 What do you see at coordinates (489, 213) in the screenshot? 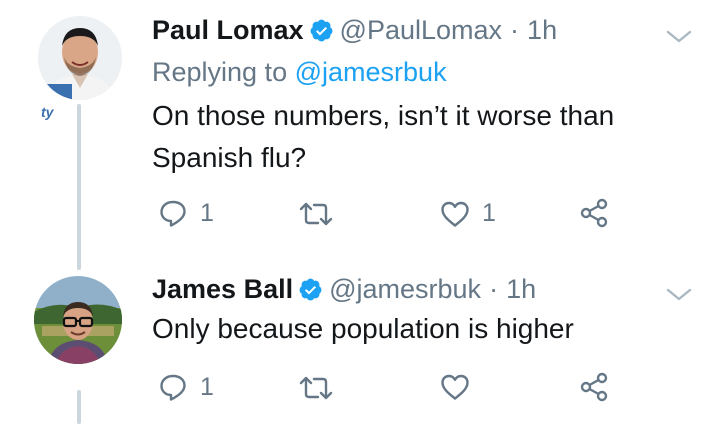
I see `like-count: 1` at bounding box center [489, 213].